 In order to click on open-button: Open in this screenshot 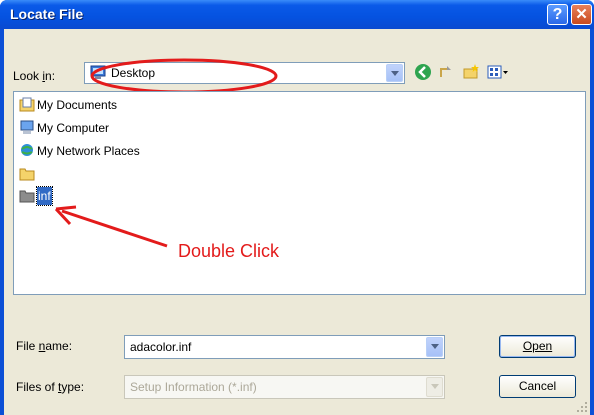, I will do `click(537, 346)`.